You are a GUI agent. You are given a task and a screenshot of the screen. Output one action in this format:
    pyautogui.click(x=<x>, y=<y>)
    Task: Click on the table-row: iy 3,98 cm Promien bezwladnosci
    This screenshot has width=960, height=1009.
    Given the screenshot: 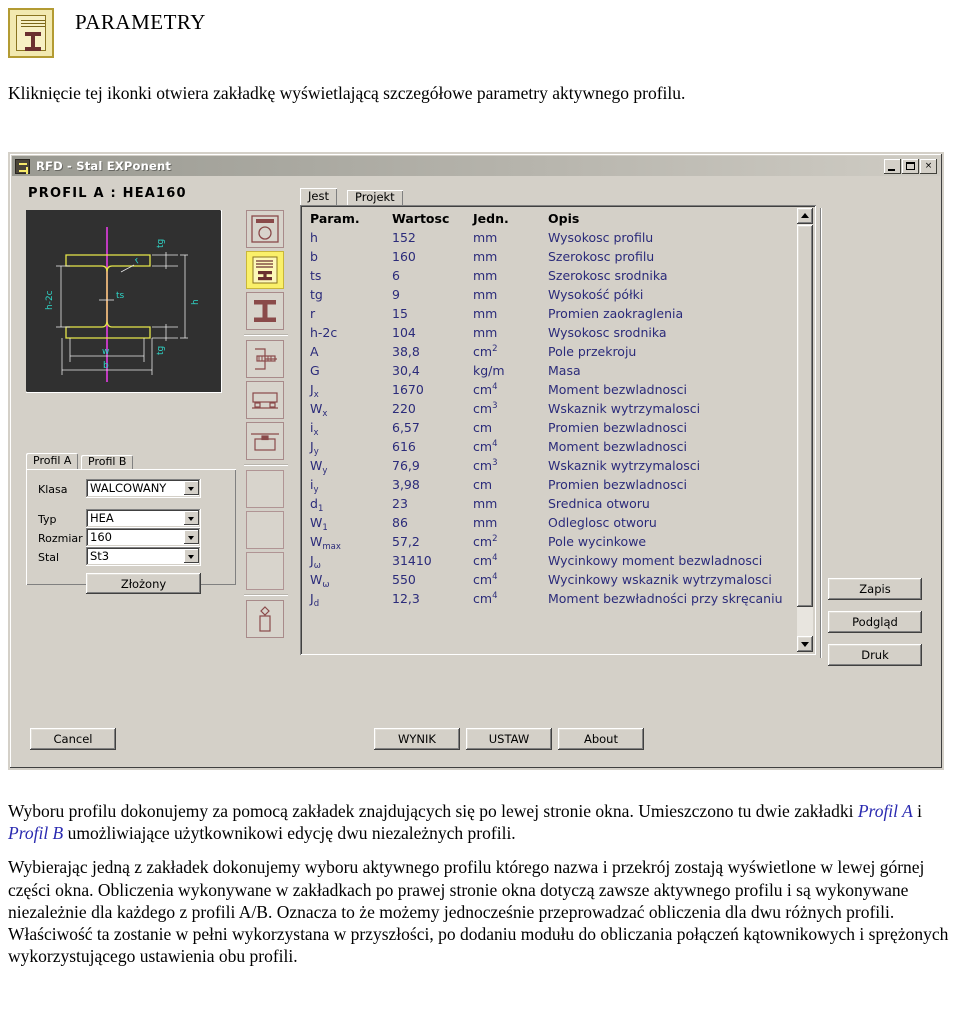 What is the action you would take?
    pyautogui.click(x=545, y=486)
    